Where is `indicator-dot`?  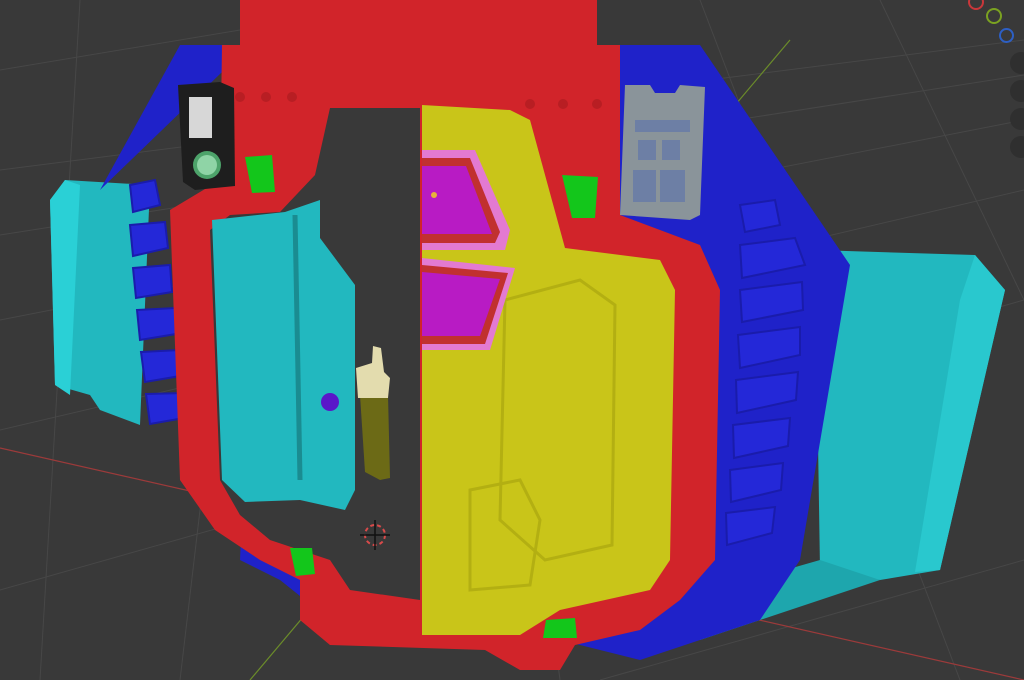
indicator-dot is located at coordinates (434, 195).